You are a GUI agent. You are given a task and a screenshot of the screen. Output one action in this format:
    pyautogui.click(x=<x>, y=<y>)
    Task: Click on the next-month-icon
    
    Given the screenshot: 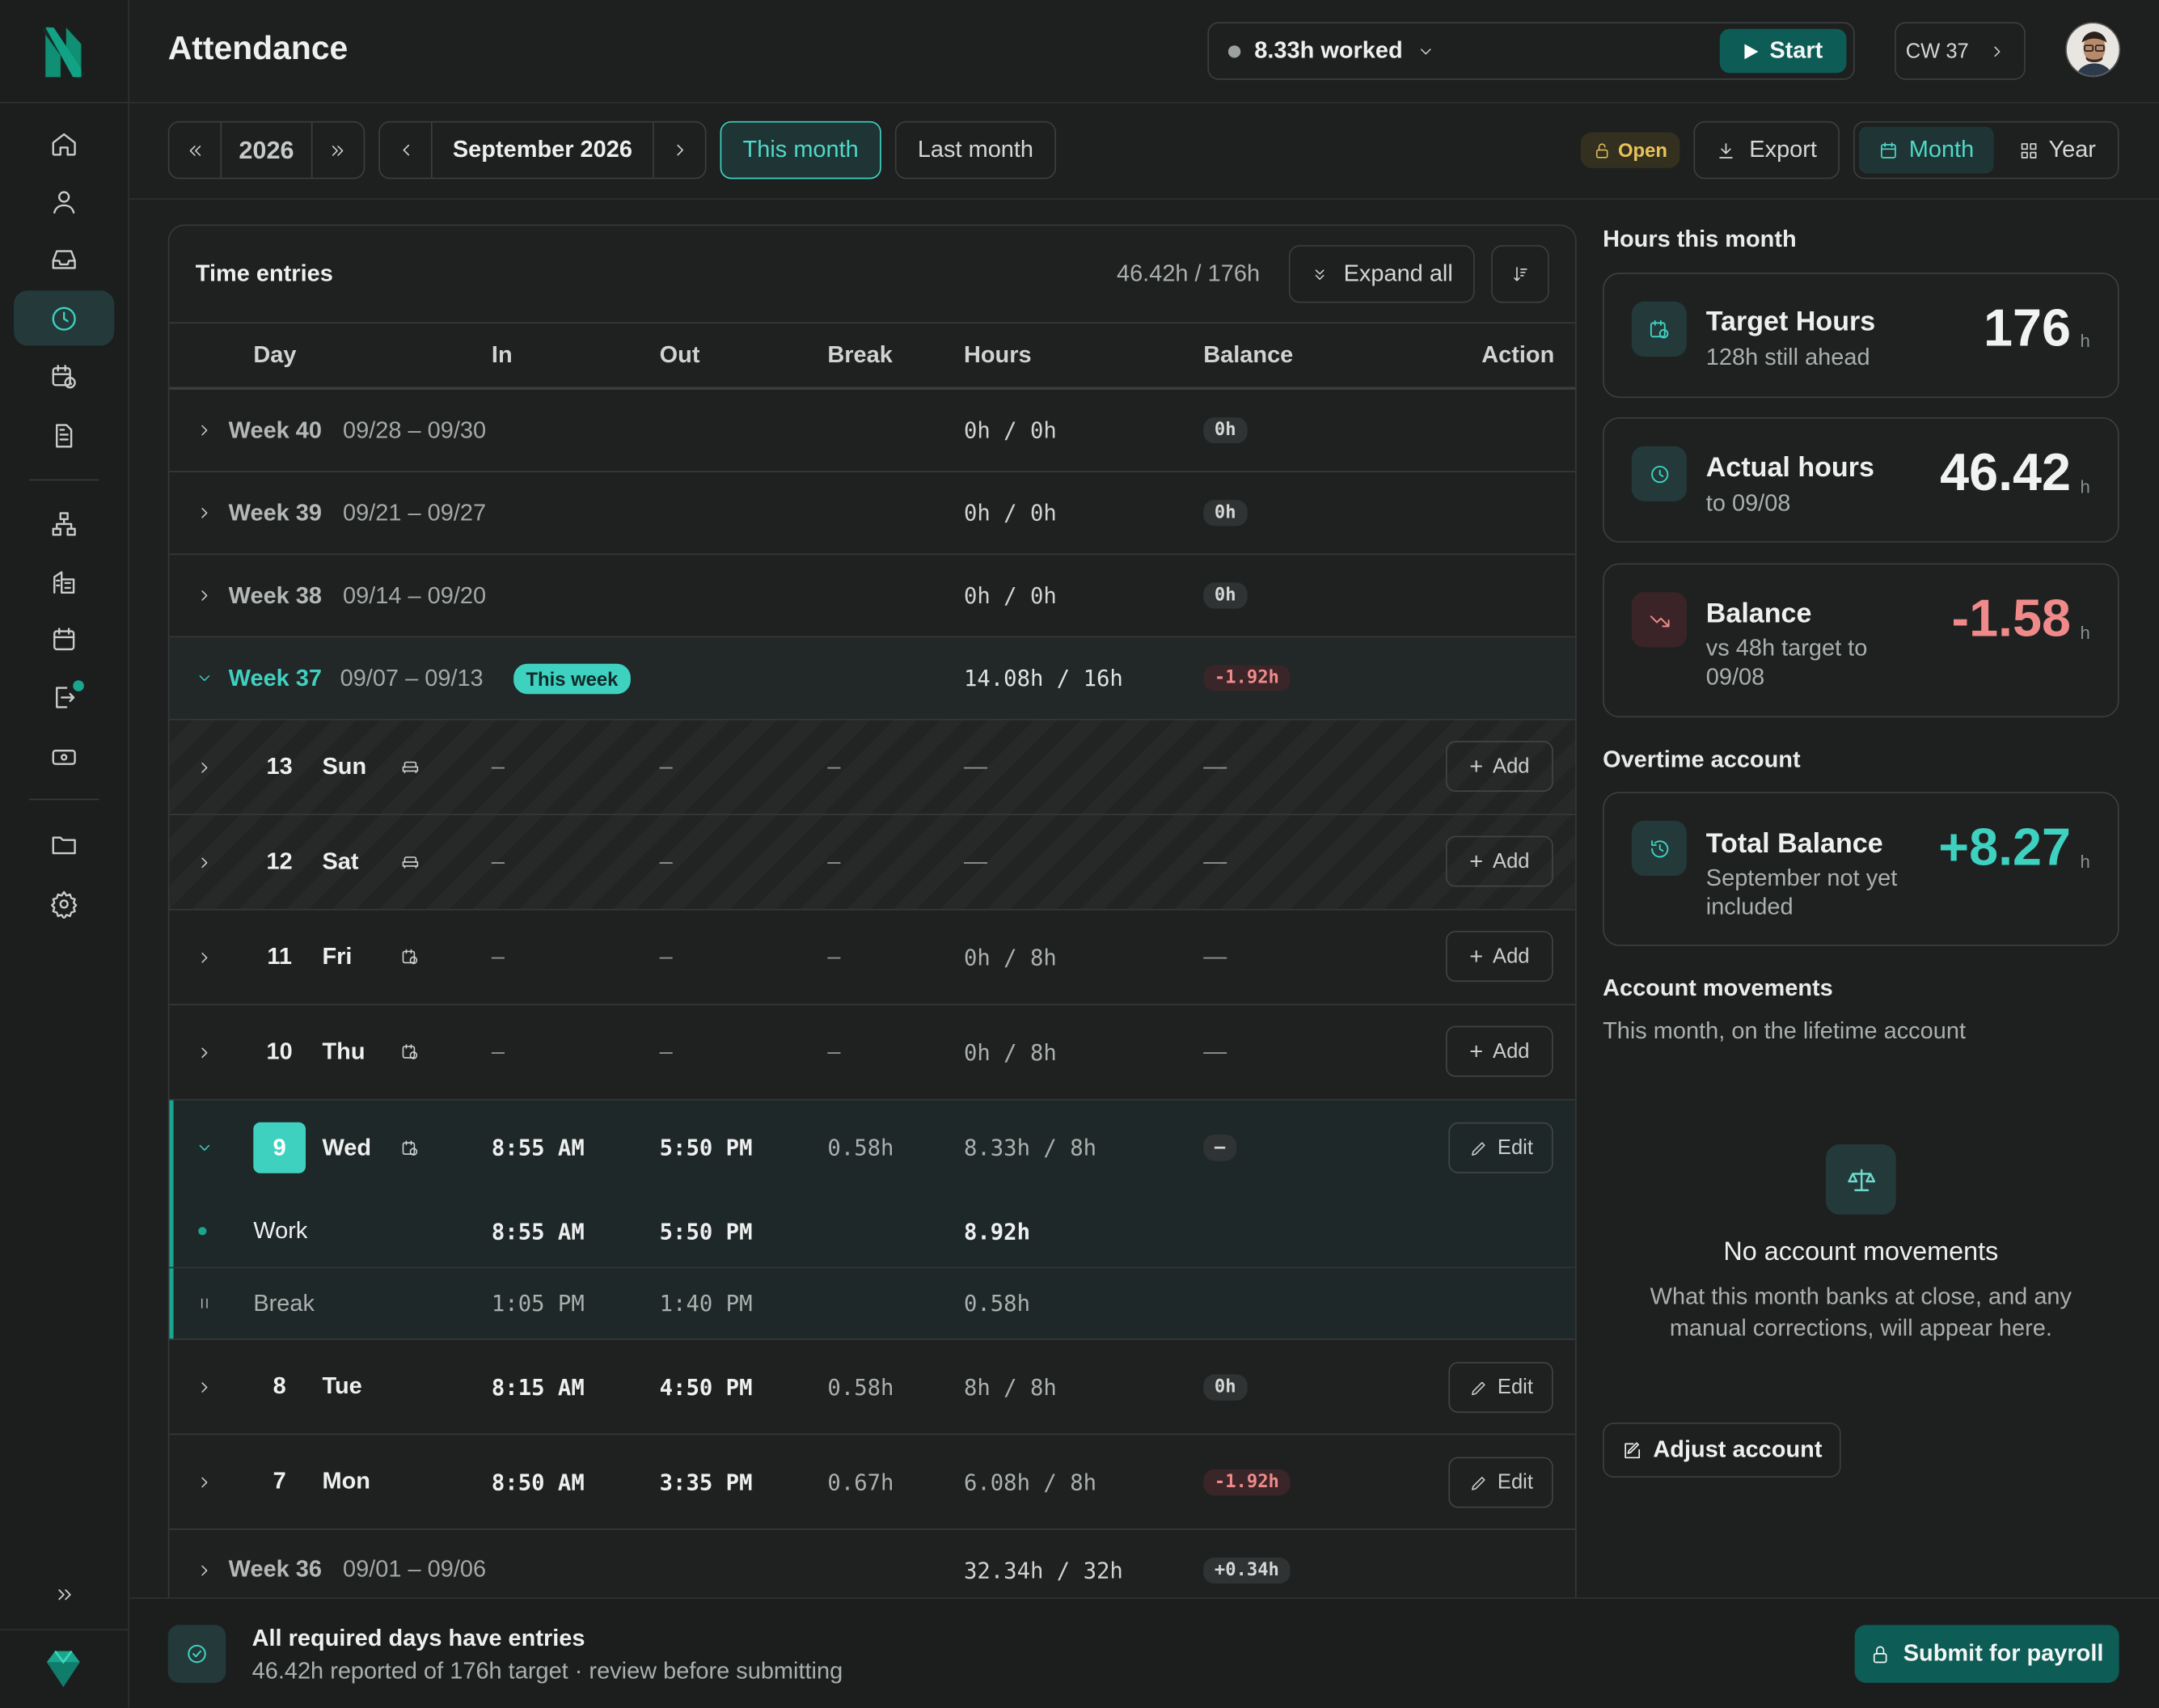 What is the action you would take?
    pyautogui.click(x=679, y=150)
    